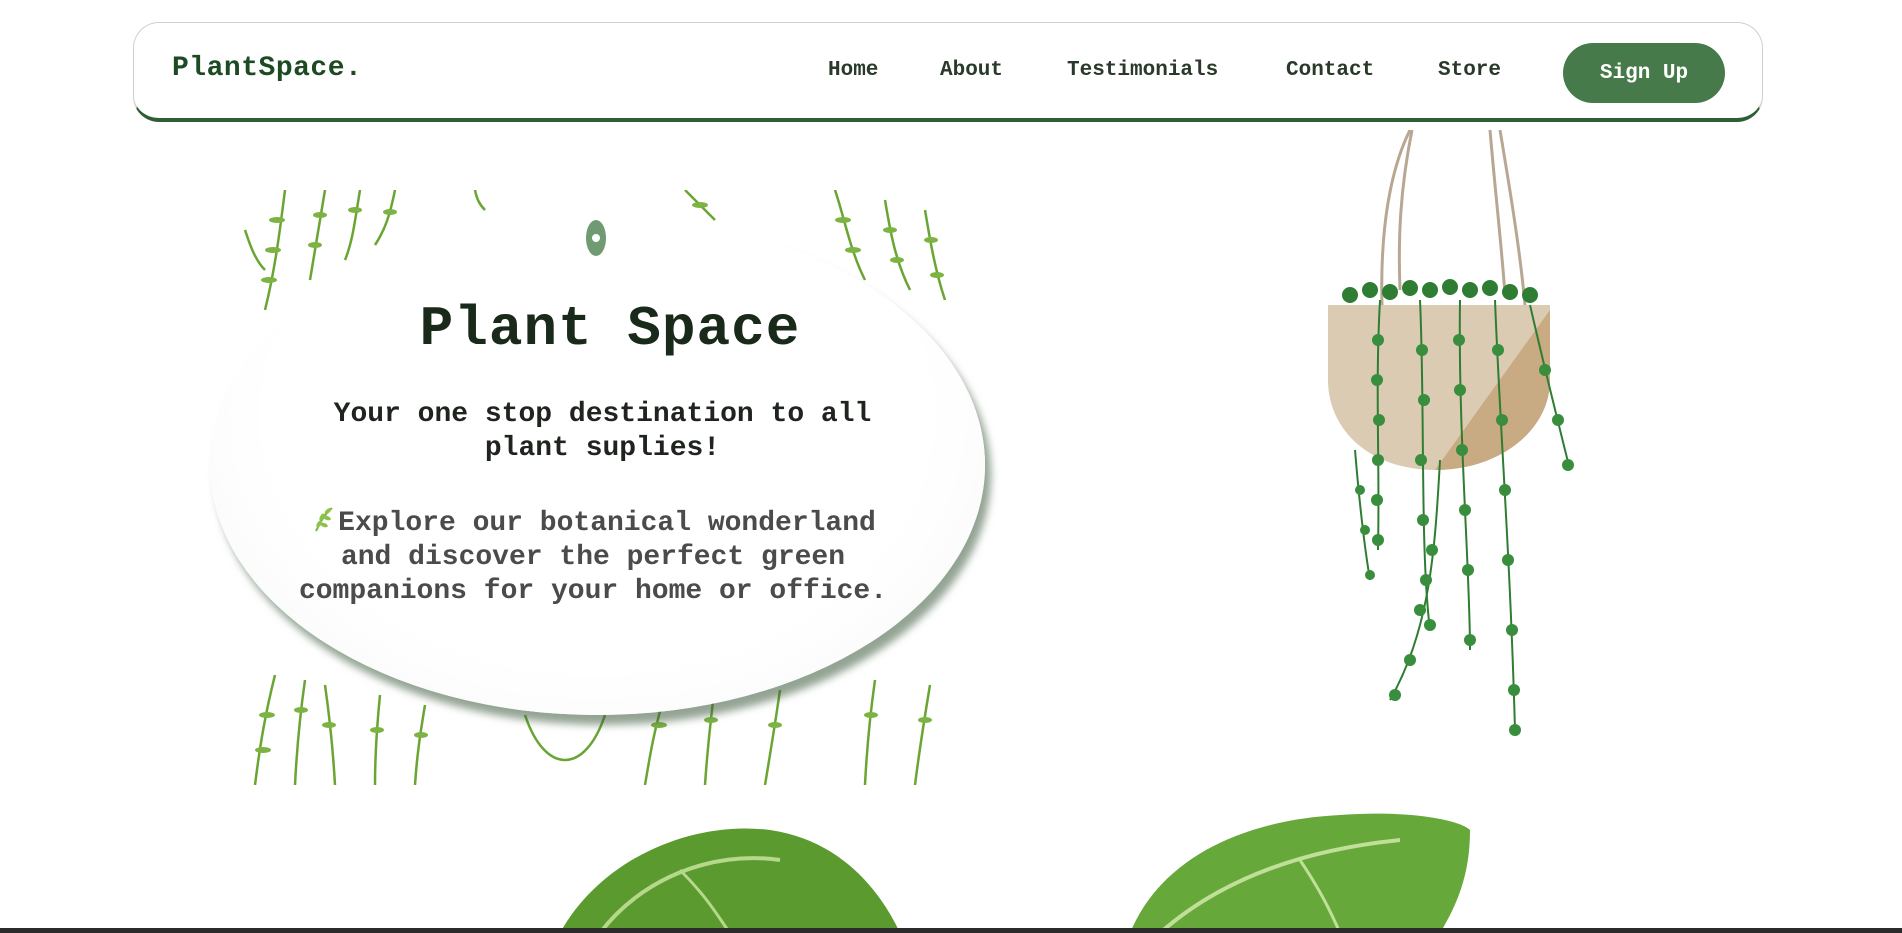 This screenshot has width=1902, height=933. I want to click on signup-button: Sign Up, so click(1644, 73).